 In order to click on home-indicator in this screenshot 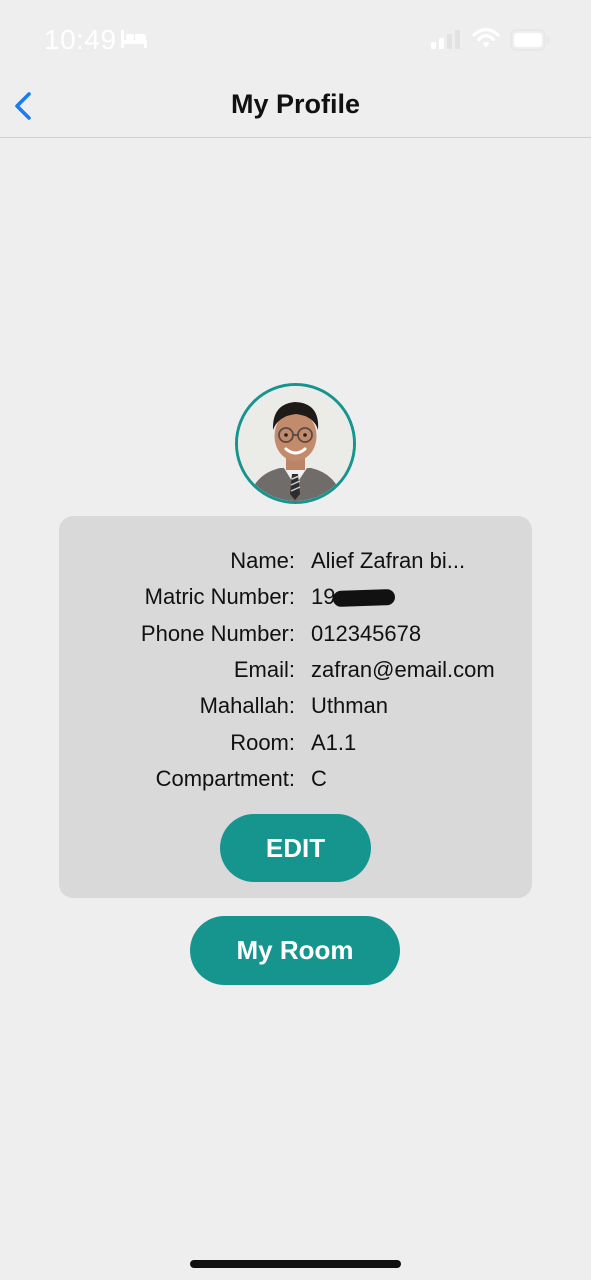, I will do `click(295, 1264)`.